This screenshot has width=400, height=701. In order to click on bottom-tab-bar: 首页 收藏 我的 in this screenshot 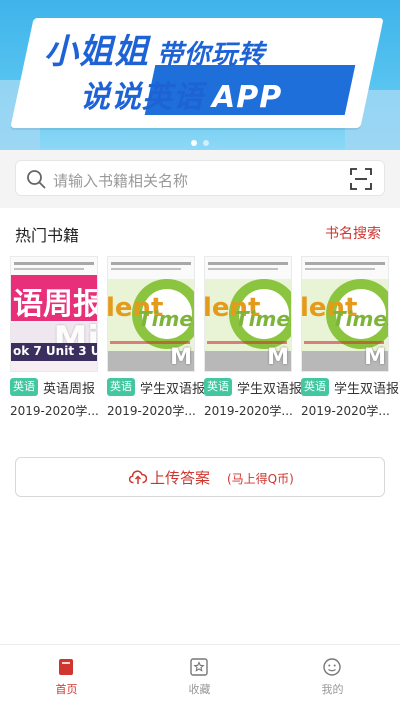, I will do `click(200, 672)`.